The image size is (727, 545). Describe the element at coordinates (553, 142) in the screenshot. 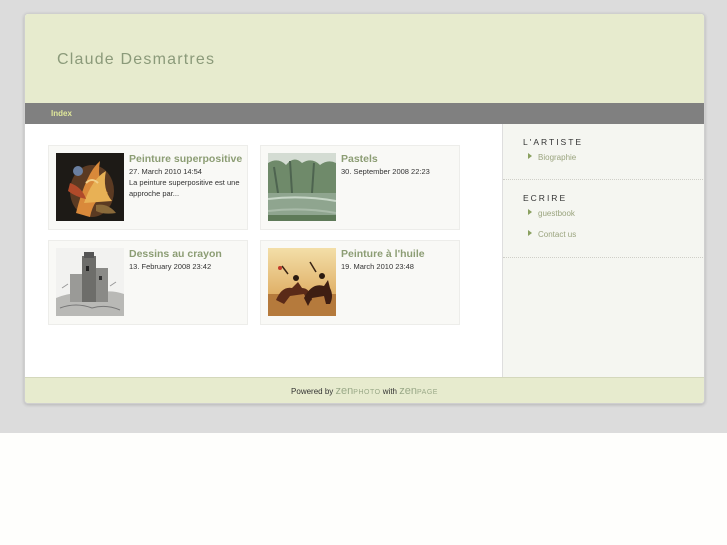

I see `sidebar-heading-artiste: L'ARTISTE` at that location.